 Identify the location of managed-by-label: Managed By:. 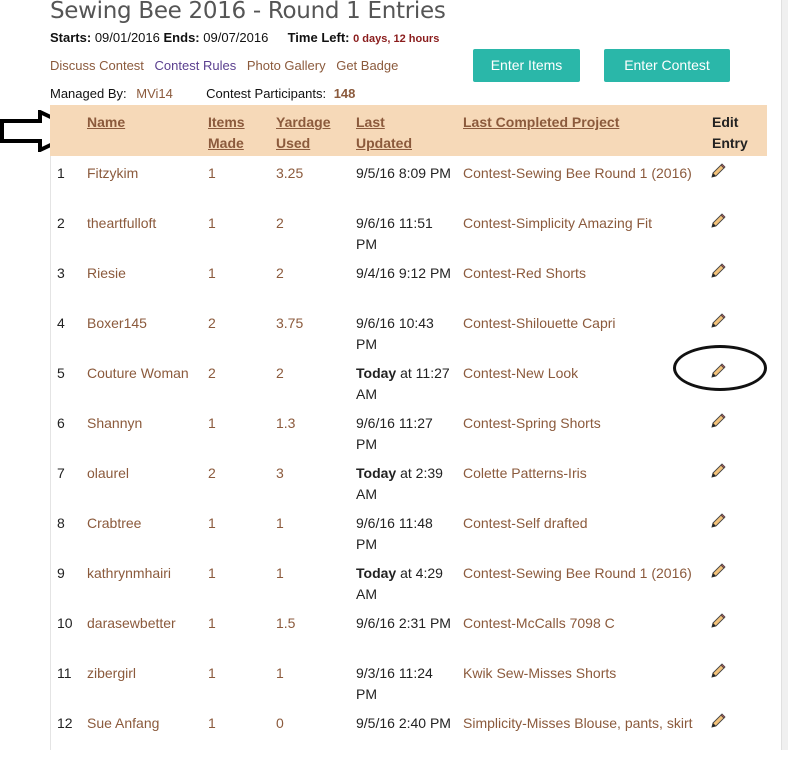
(88, 93).